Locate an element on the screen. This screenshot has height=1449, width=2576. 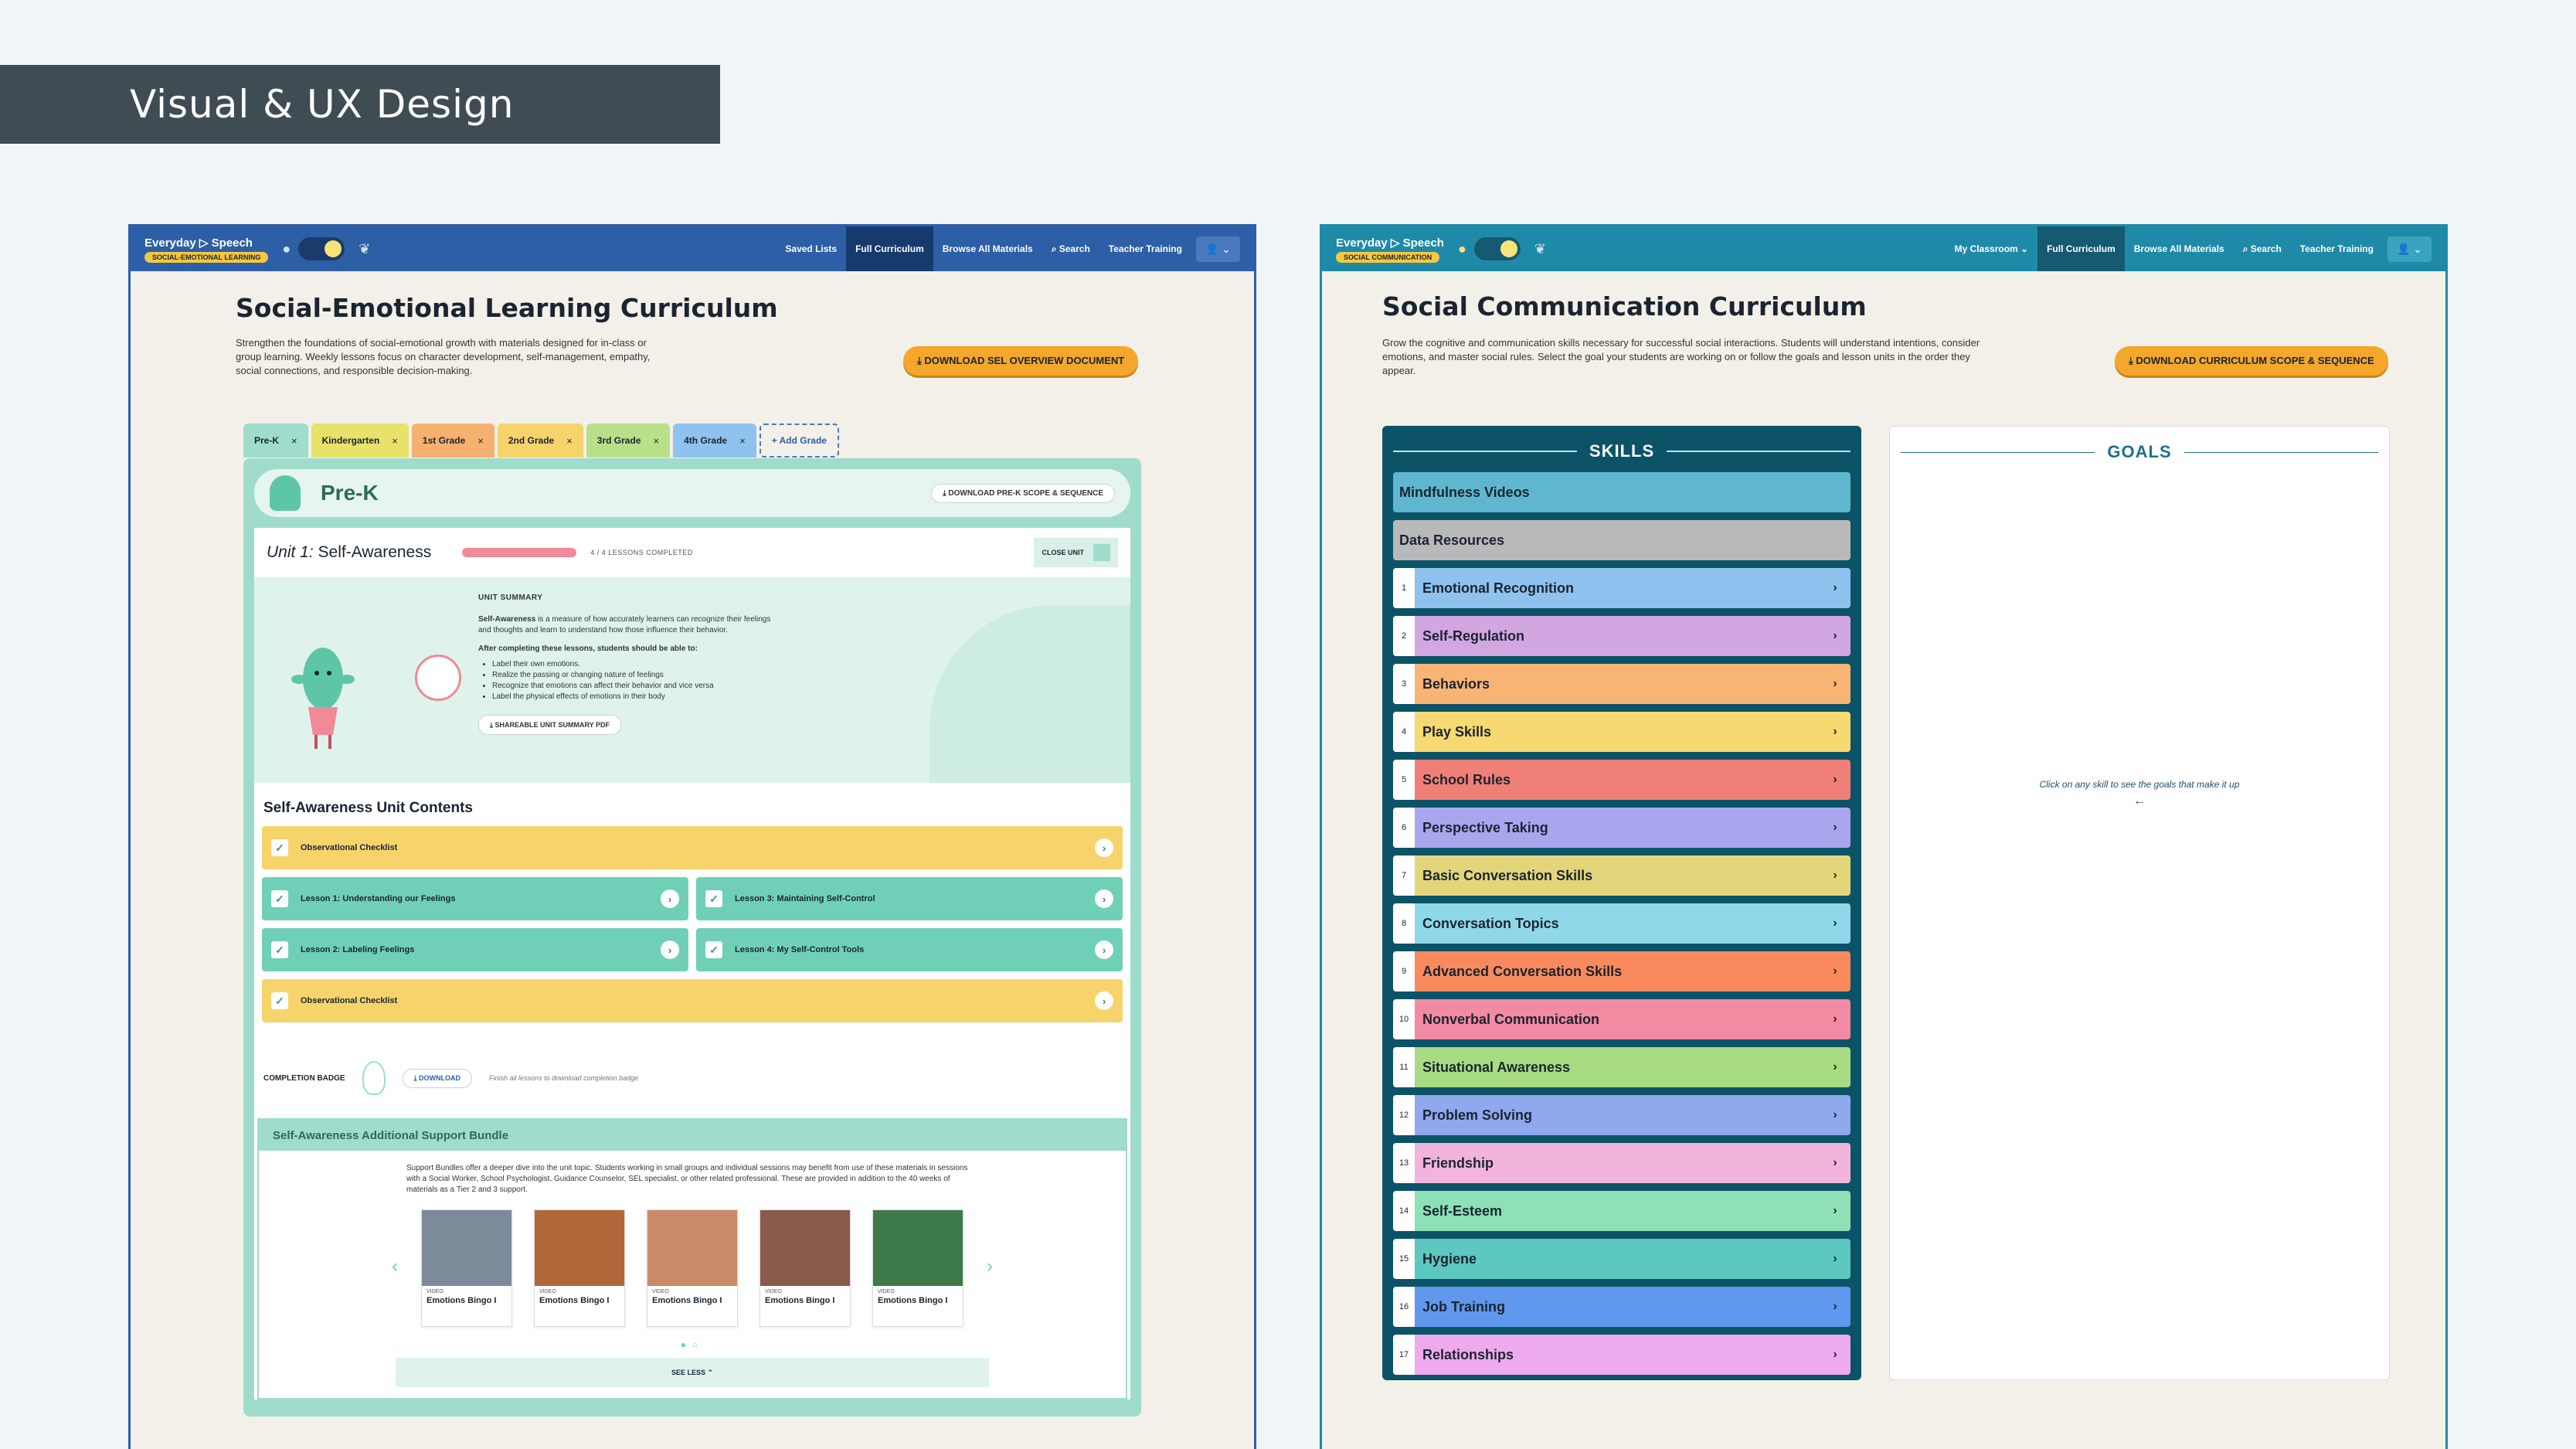
skill-item: 3 Behaviors › is located at coordinates (1621, 684).